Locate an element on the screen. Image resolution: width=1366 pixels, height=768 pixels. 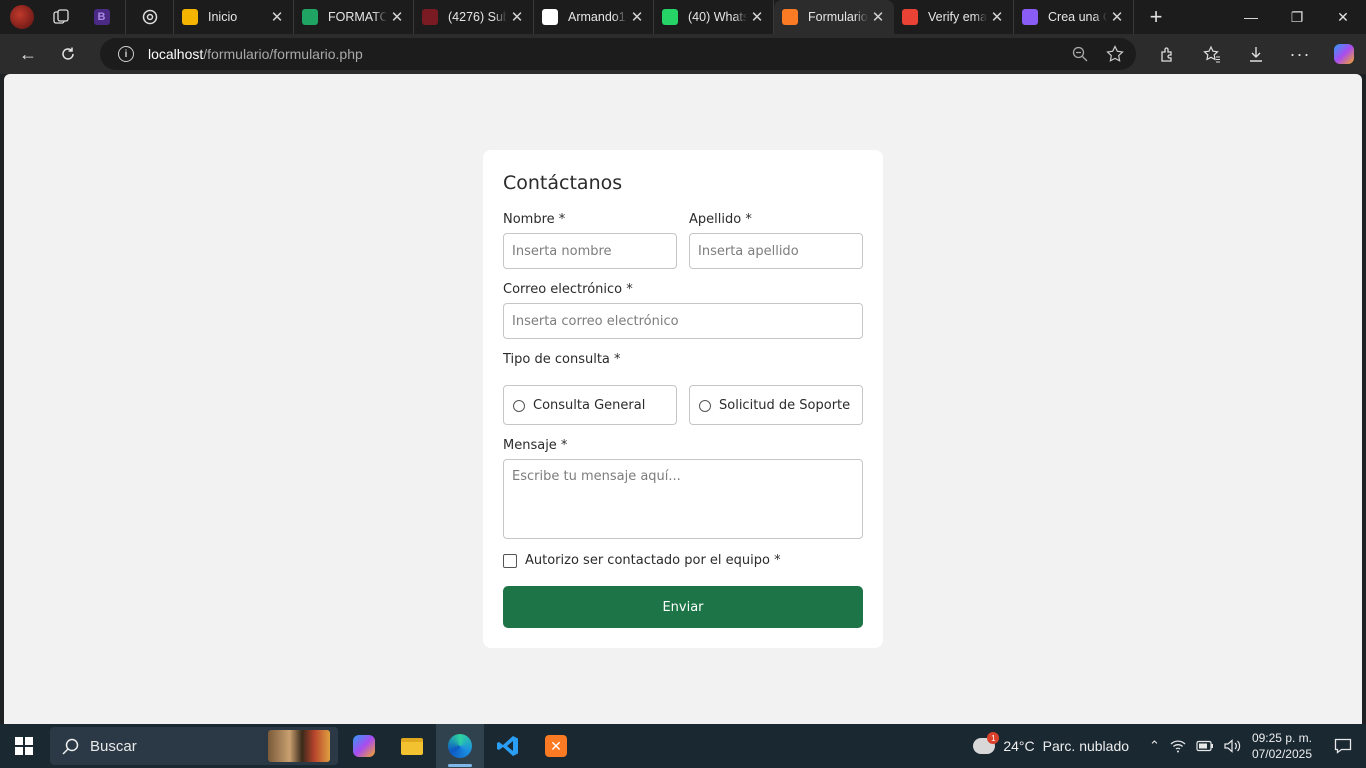
downloads-icon is located at coordinates (1256, 54).